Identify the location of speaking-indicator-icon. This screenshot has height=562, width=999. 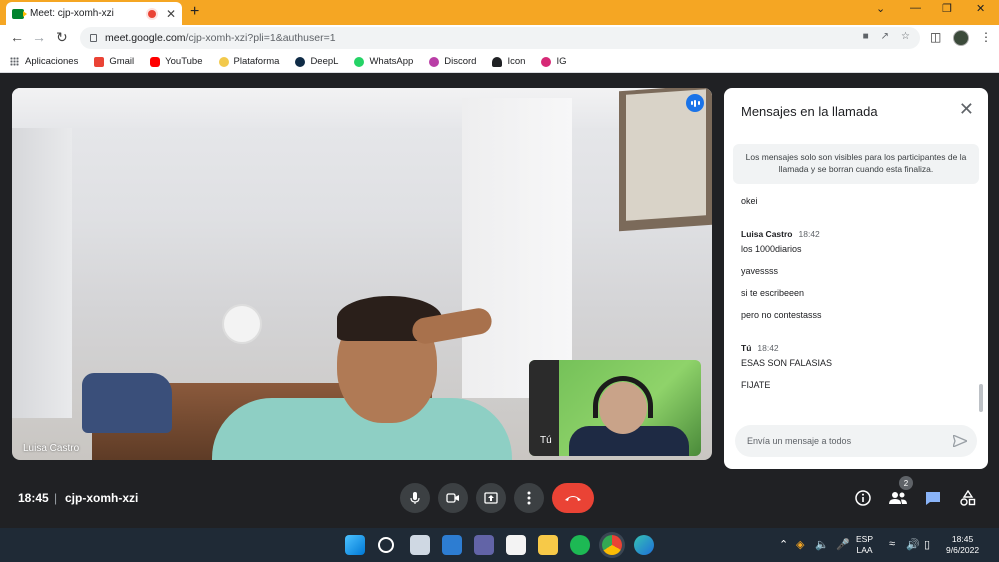
(695, 103).